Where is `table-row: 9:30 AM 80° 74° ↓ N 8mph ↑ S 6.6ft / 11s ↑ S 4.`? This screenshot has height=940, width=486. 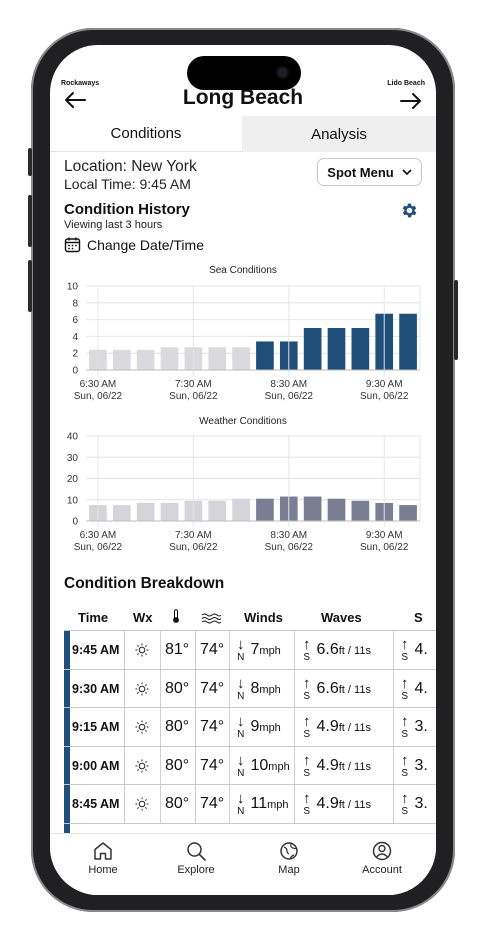
table-row: 9:30 AM 80° 74° ↓ N 8mph ↑ S 6.6ft / 11s ↑ S 4. is located at coordinates (250, 688).